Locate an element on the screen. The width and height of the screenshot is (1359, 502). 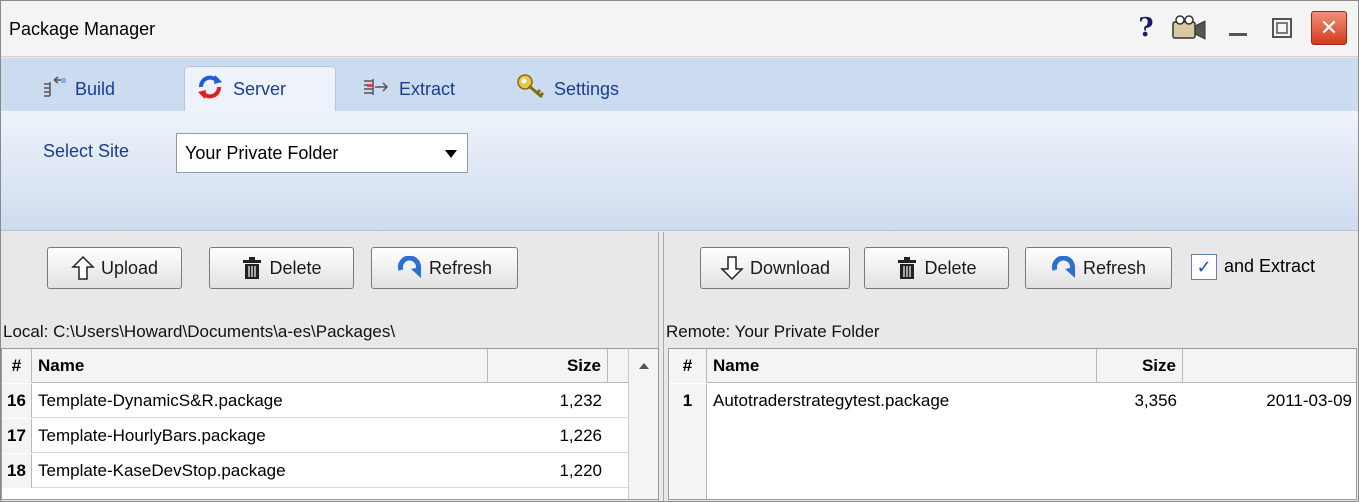
tab-extract: Extract is located at coordinates (421, 89).